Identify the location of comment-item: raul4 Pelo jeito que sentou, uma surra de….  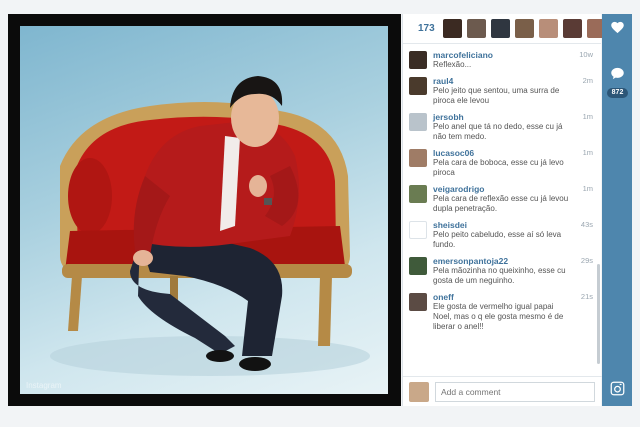
(501, 91).